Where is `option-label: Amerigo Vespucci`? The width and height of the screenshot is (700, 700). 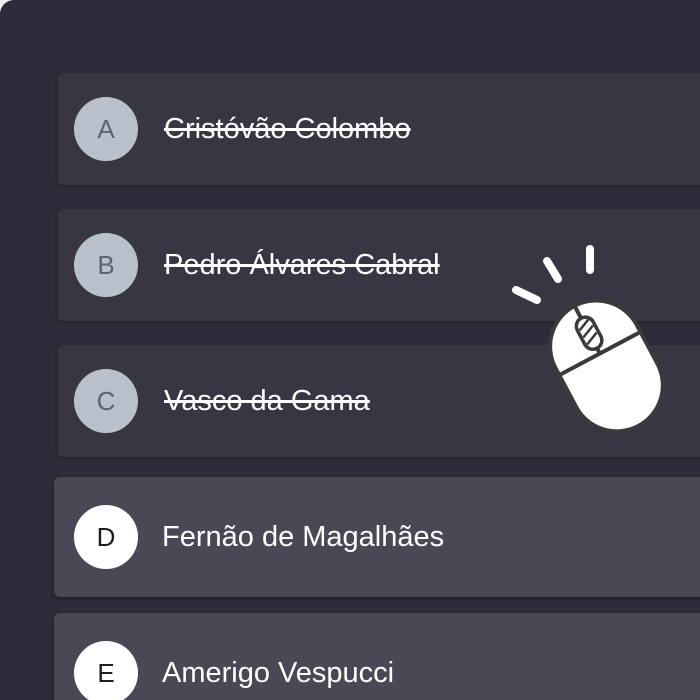
option-label: Amerigo Vespucci is located at coordinates (278, 673).